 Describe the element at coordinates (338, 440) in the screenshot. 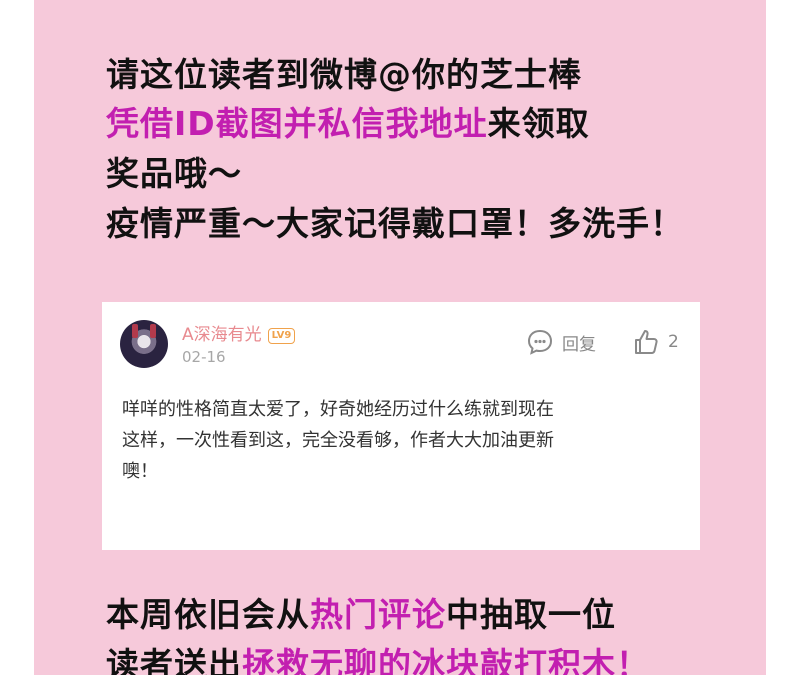

I see `comment-line: 这样，一次性看到这，完全没看够，作者大大加油更新` at that location.